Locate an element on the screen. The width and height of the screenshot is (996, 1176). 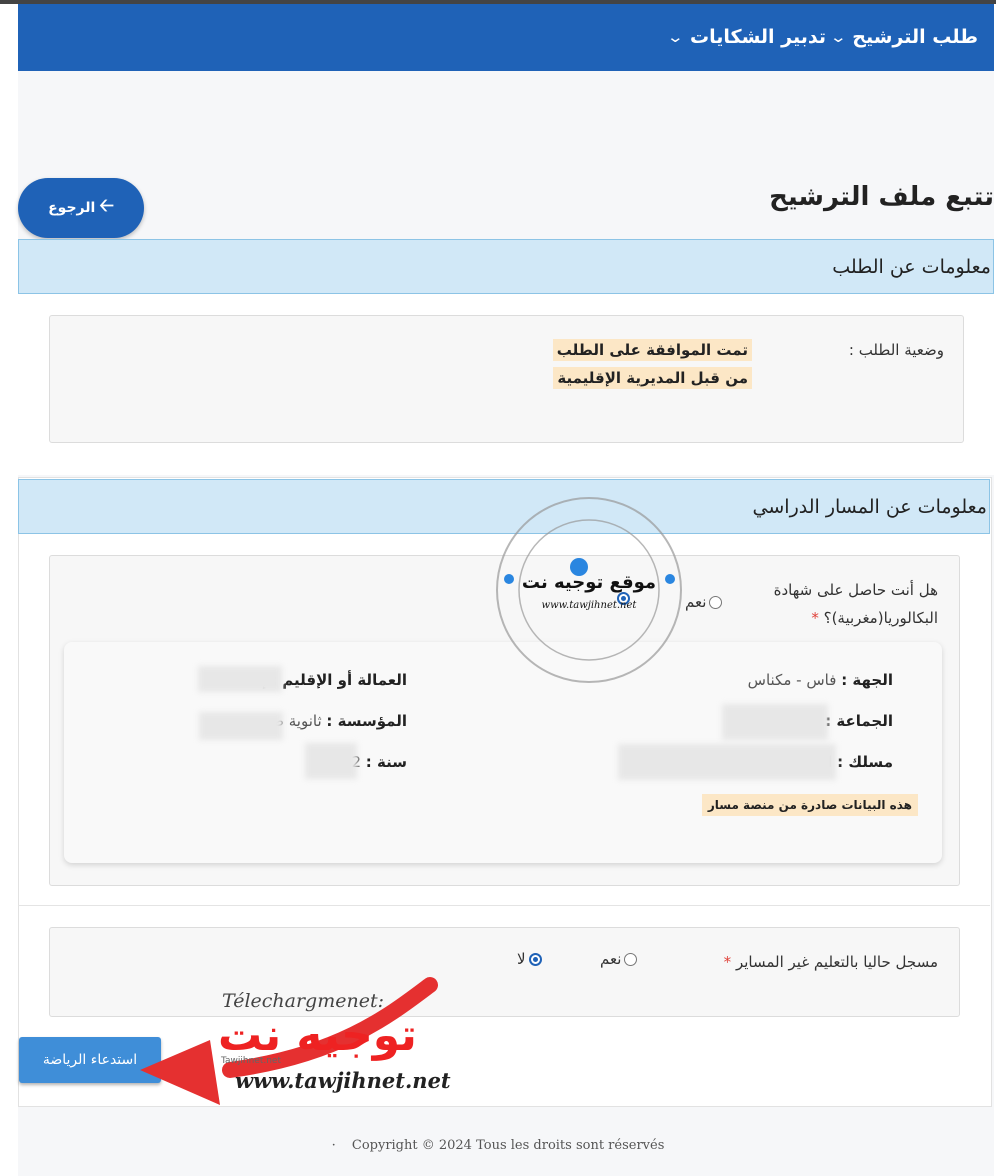
watermark-stamp-logo: موقع توجيه نت www.tawjihnet.net is located at coordinates (589, 590).